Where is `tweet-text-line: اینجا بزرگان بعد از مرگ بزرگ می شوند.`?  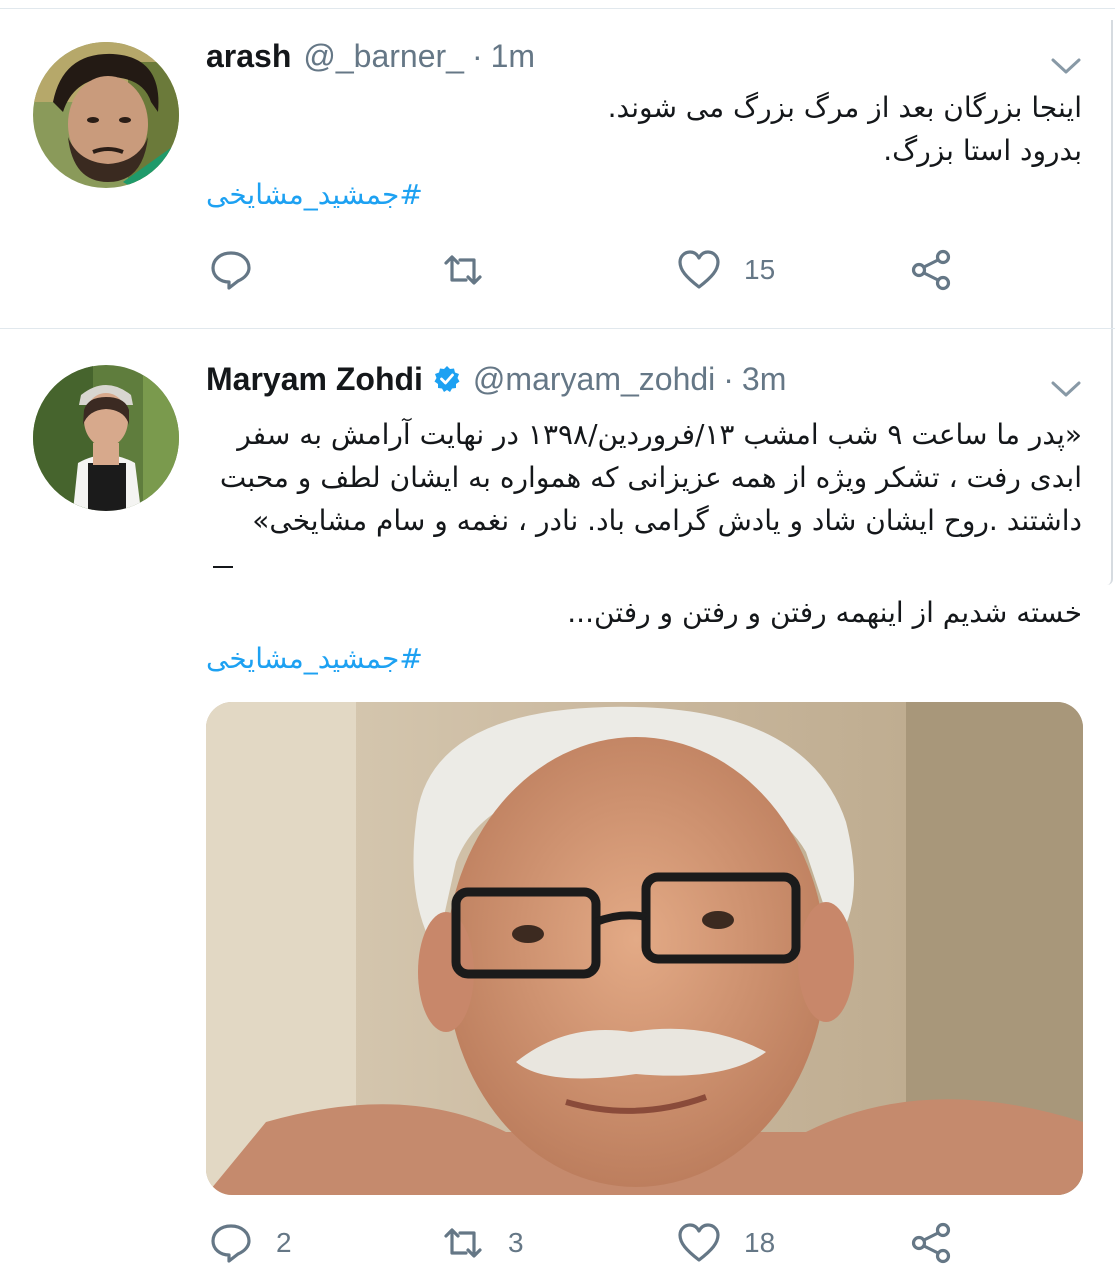
tweet-text-line: اینجا بزرگان بعد از مرگ بزرگ می شوند. is located at coordinates (844, 107).